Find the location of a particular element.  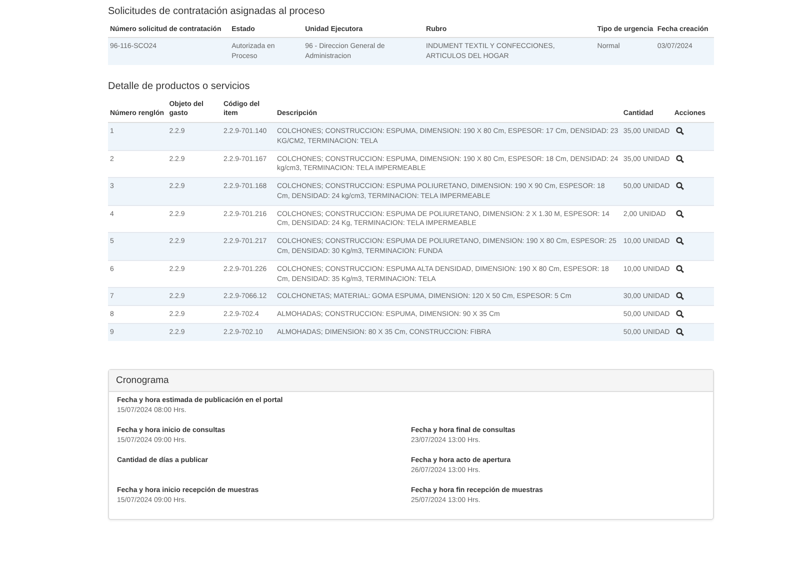

section-title: Detalle de productos o servicios is located at coordinates (179, 86).